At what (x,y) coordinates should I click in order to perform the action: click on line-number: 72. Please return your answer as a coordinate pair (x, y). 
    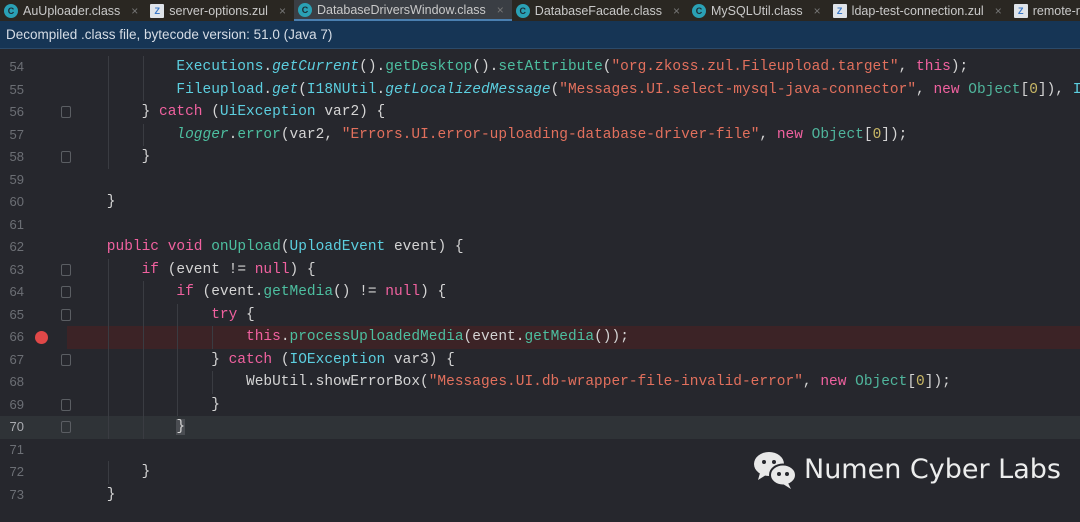
    Looking at the image, I should click on (12, 472).